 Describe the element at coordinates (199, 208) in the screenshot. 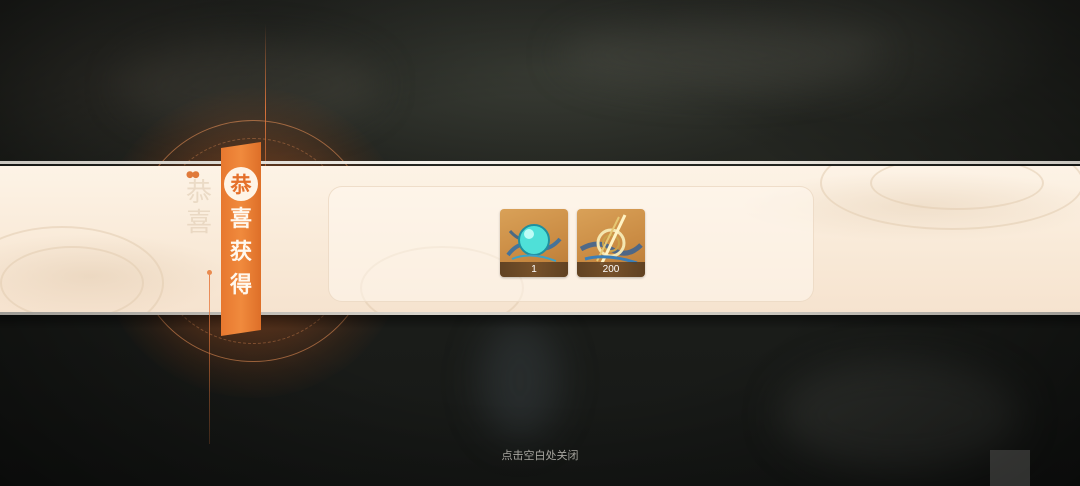

I see `ghost-title-watermark: 恭喜` at that location.